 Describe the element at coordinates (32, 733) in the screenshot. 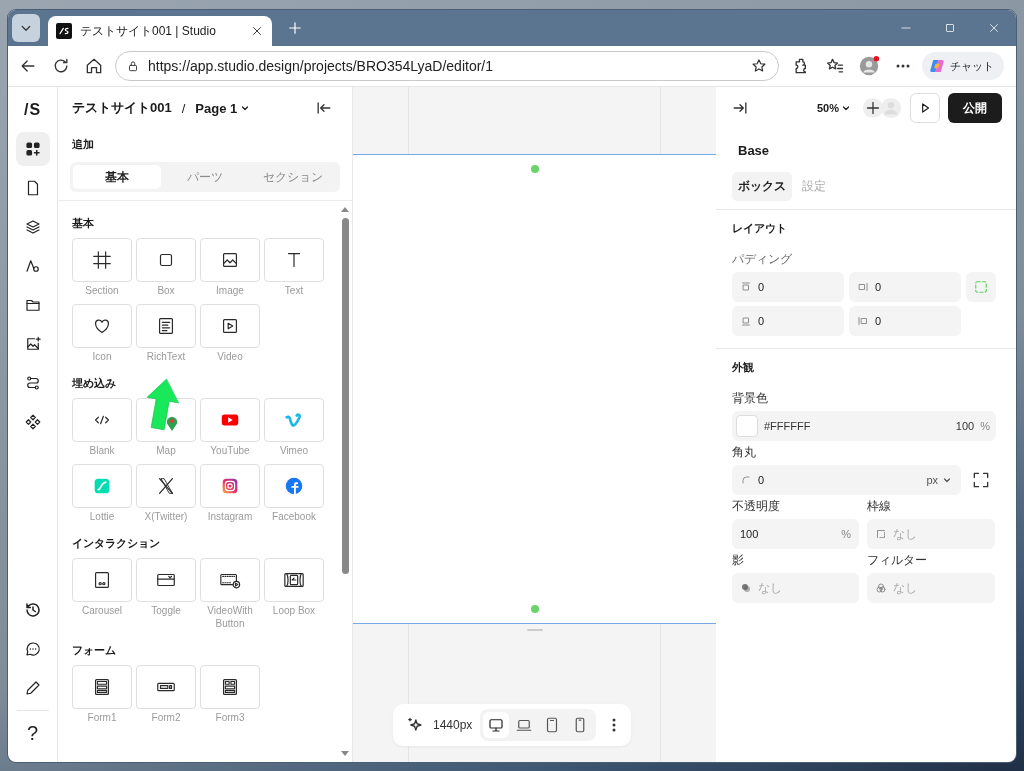

I see `help-button: ?` at that location.